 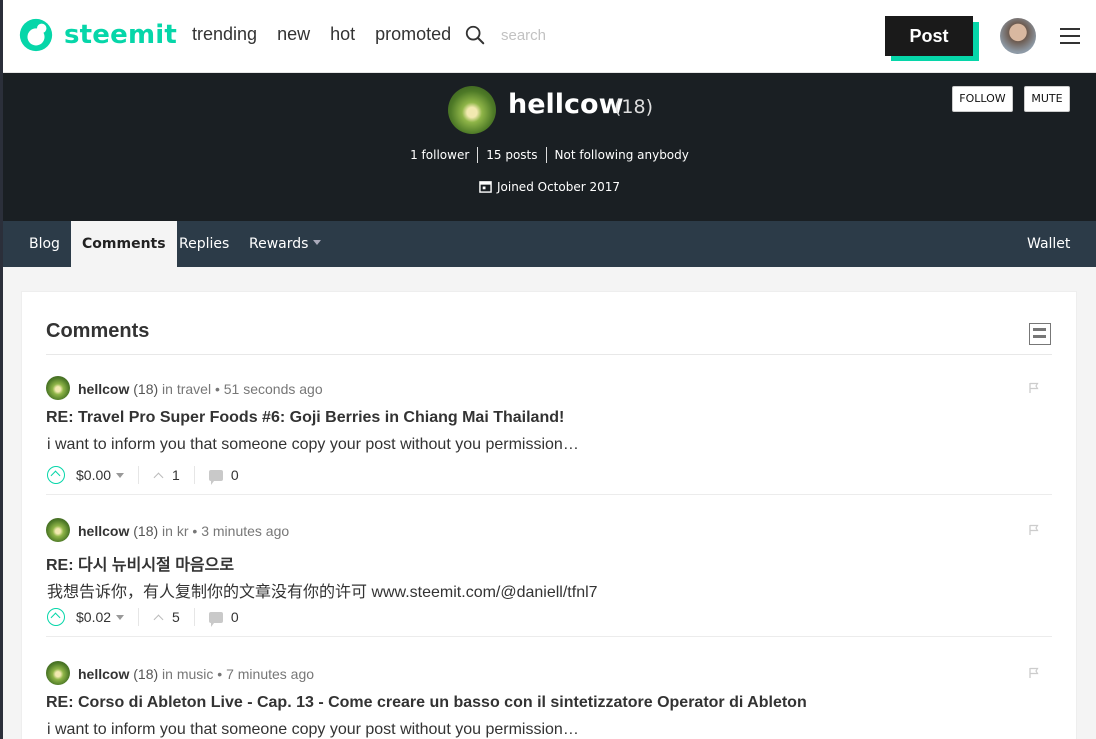 What do you see at coordinates (204, 244) in the screenshot?
I see `tab-replies: Replies` at bounding box center [204, 244].